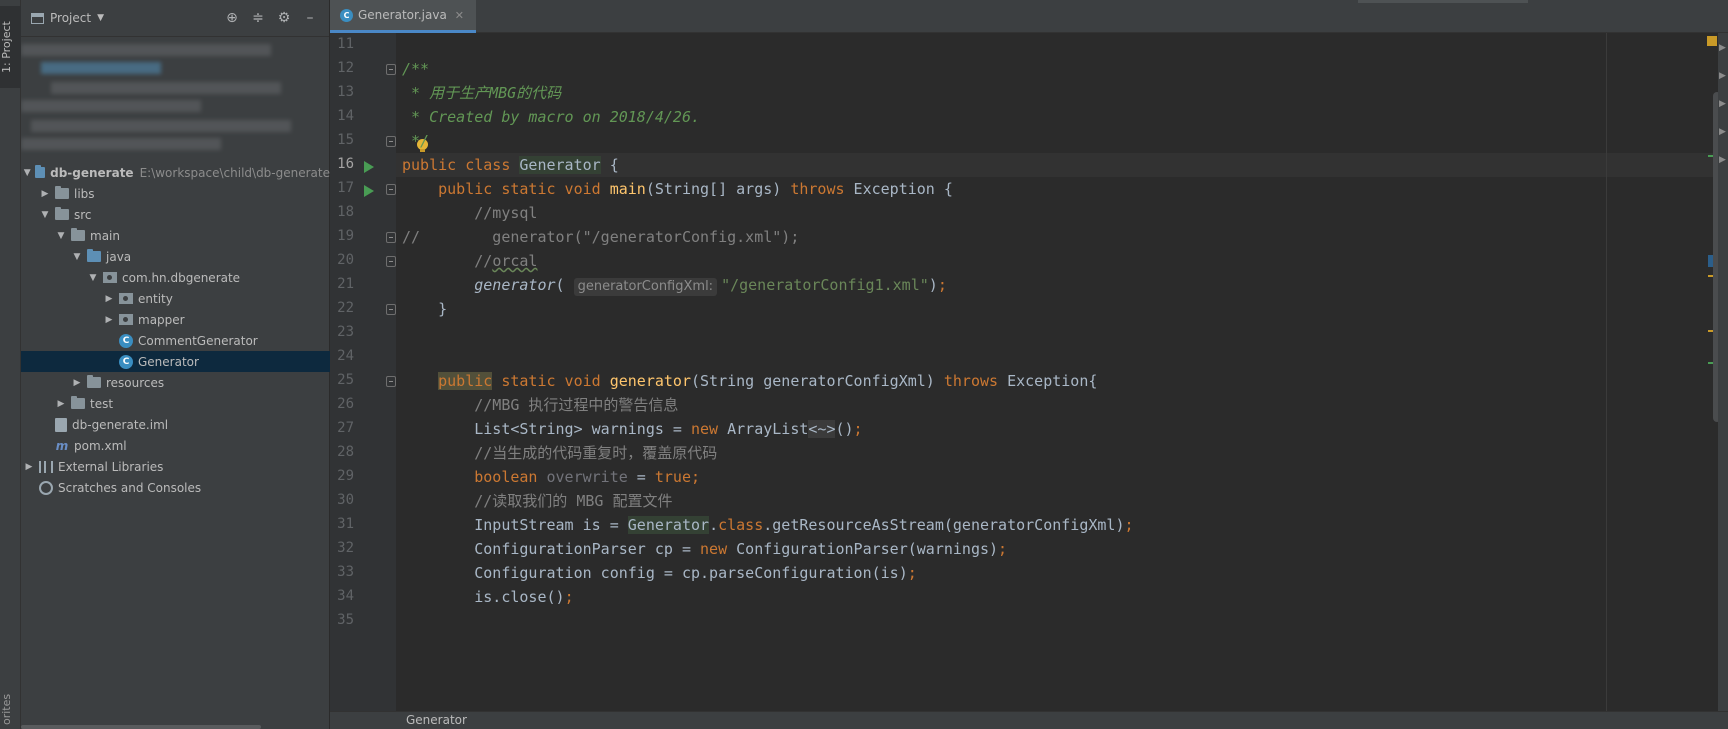 This screenshot has height=729, width=1728. Describe the element at coordinates (175, 277) in the screenshot. I see `tree-item-package: ▼ com.hn.dbgenerate` at that location.